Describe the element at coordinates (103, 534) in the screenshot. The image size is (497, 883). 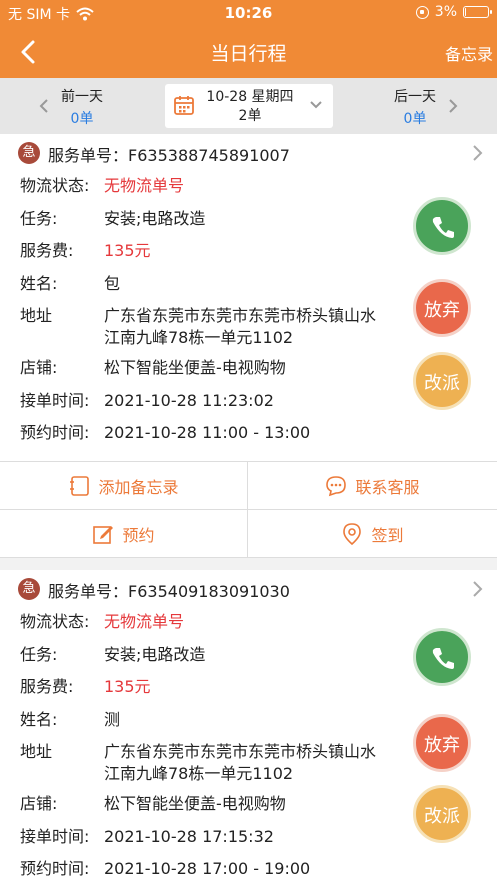
I see `edit-icon` at that location.